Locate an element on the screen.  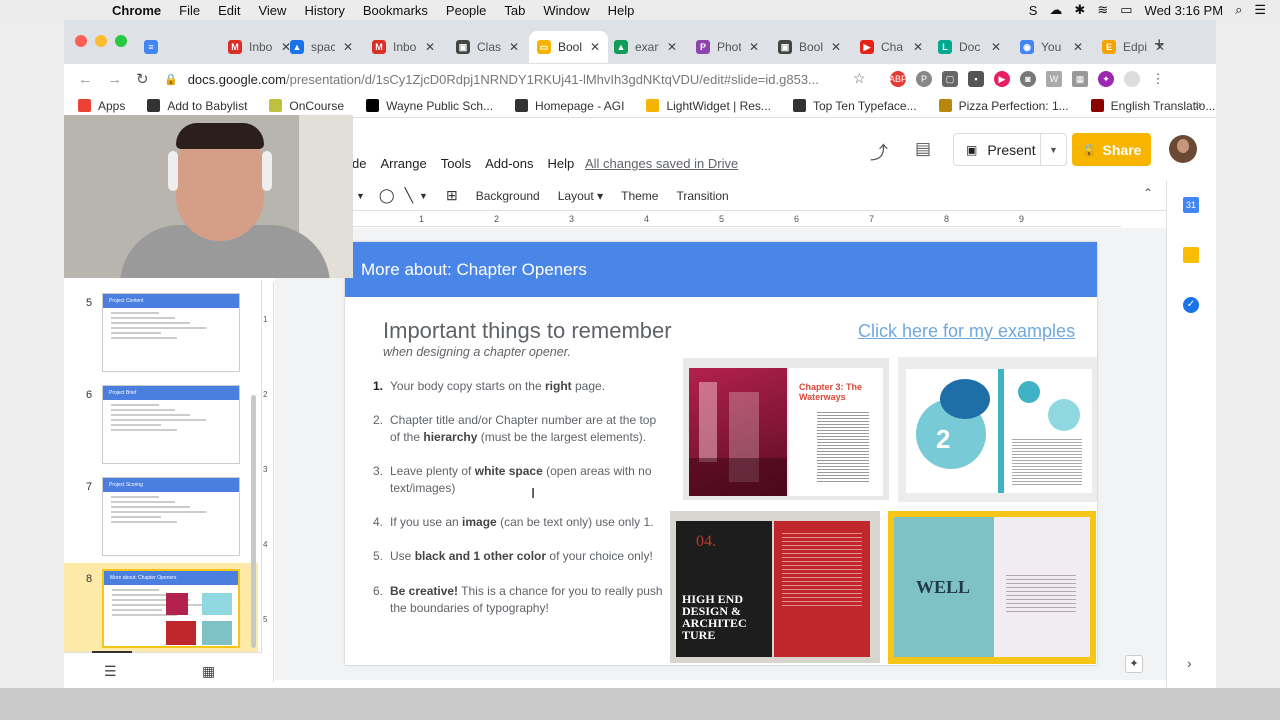
reload-icon: ↻ is located at coordinates (142, 79).